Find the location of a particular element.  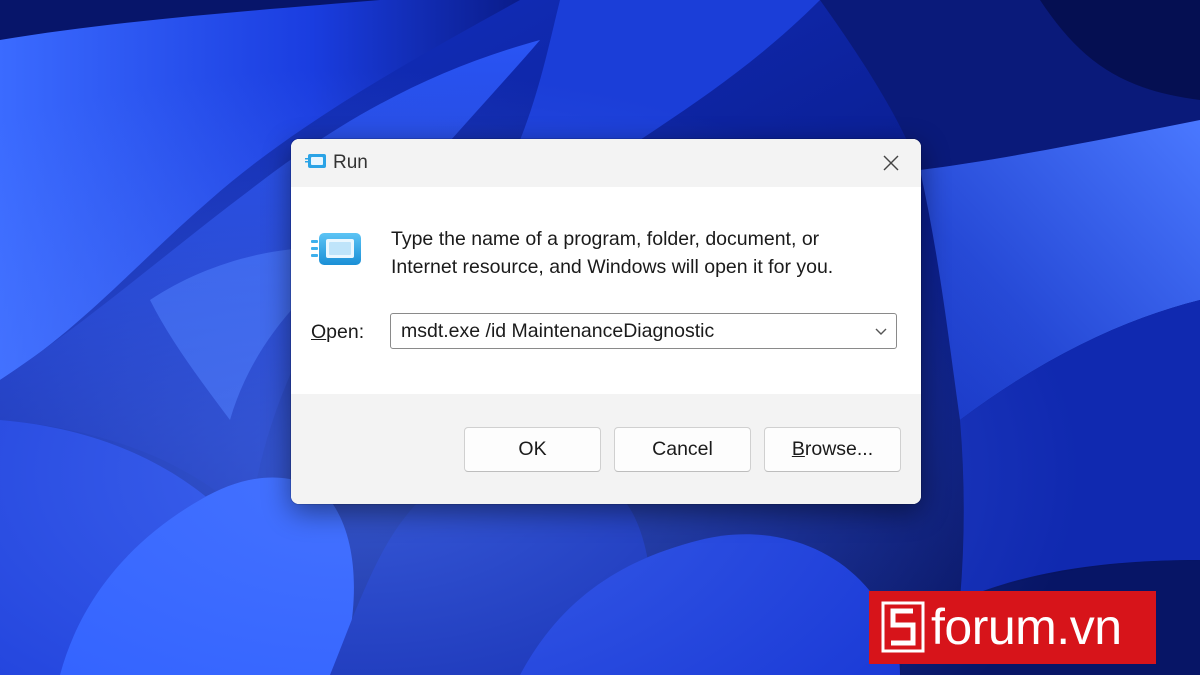

close-button is located at coordinates (891, 163).